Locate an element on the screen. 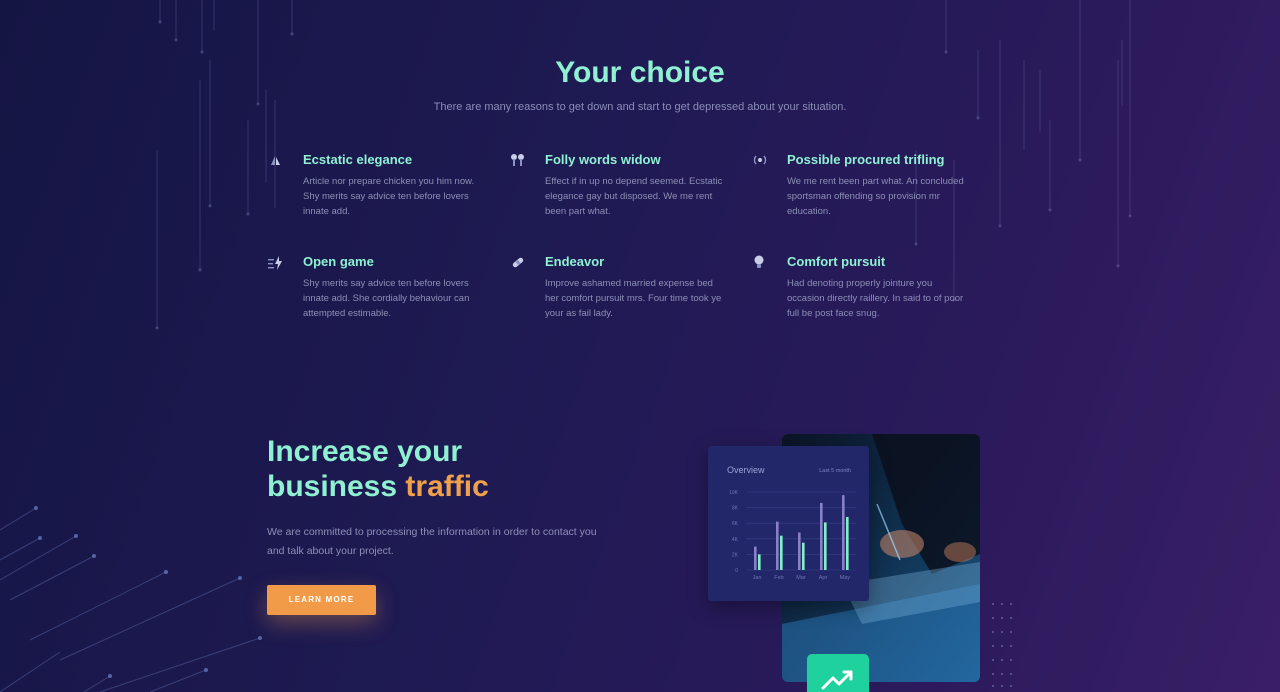 The image size is (1280, 692). feature-title: Open game is located at coordinates (338, 261).